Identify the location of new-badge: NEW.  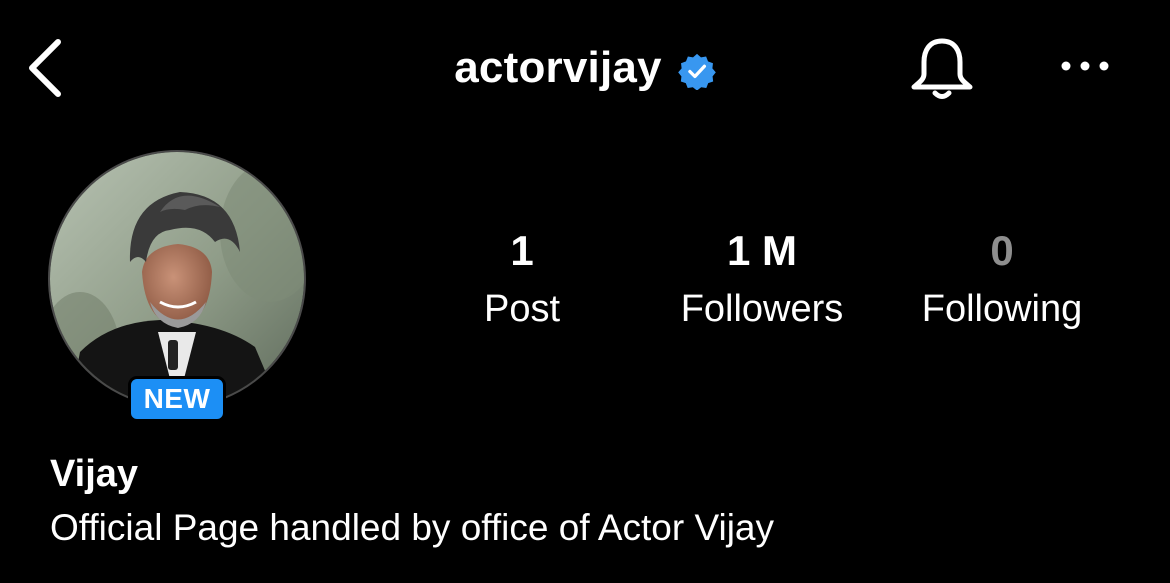
(177, 399).